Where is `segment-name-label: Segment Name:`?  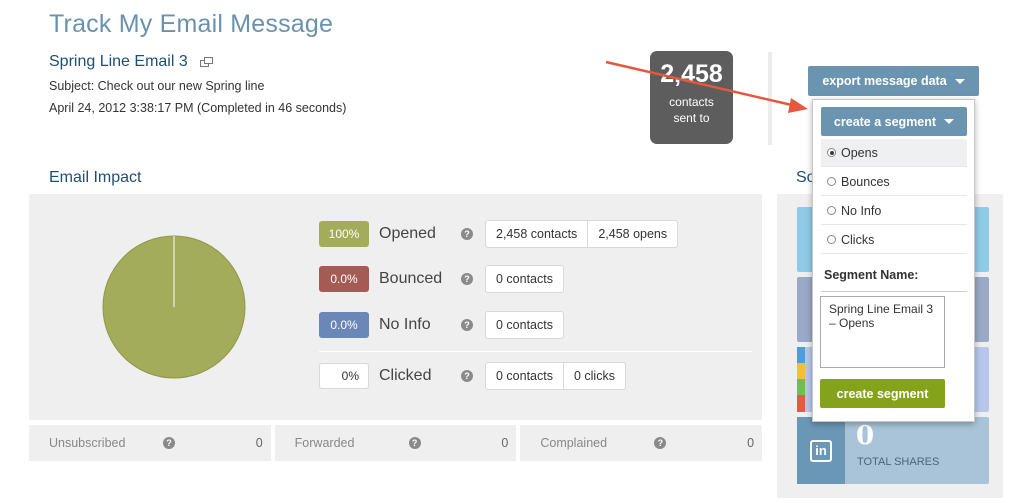
segment-name-label: Segment Name: is located at coordinates (871, 275).